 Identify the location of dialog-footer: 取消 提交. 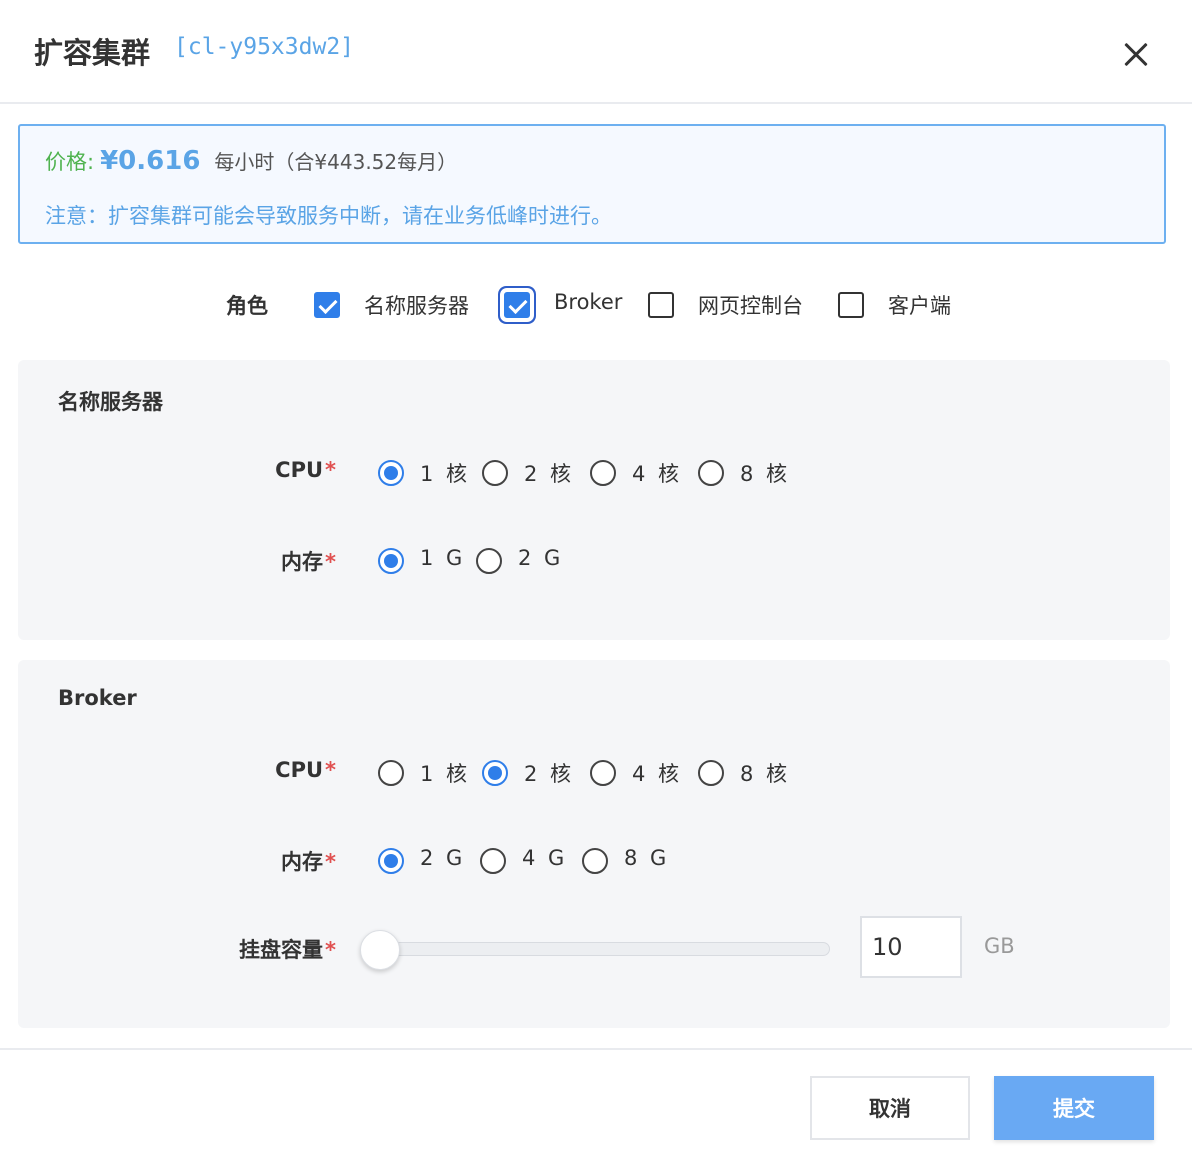
(596, 1103).